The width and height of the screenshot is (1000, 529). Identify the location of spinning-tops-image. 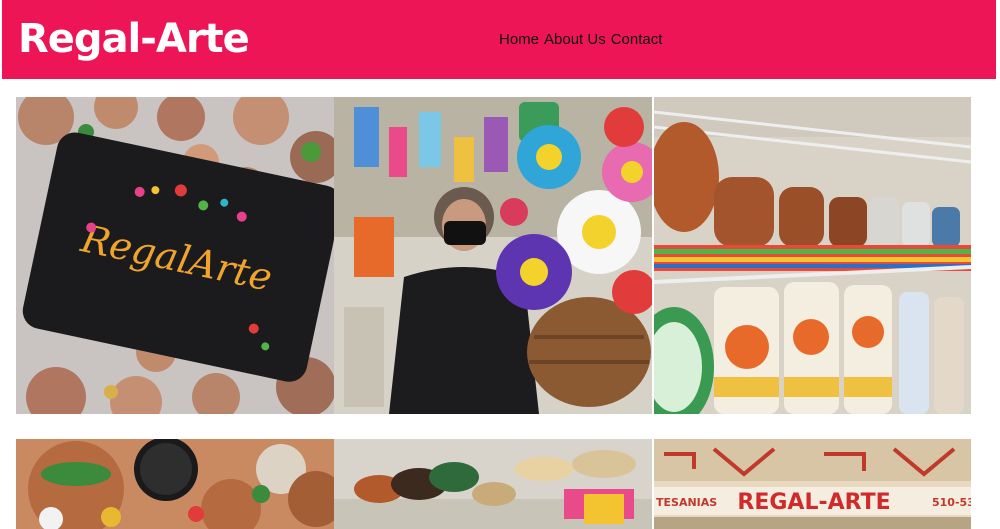
(493, 484).